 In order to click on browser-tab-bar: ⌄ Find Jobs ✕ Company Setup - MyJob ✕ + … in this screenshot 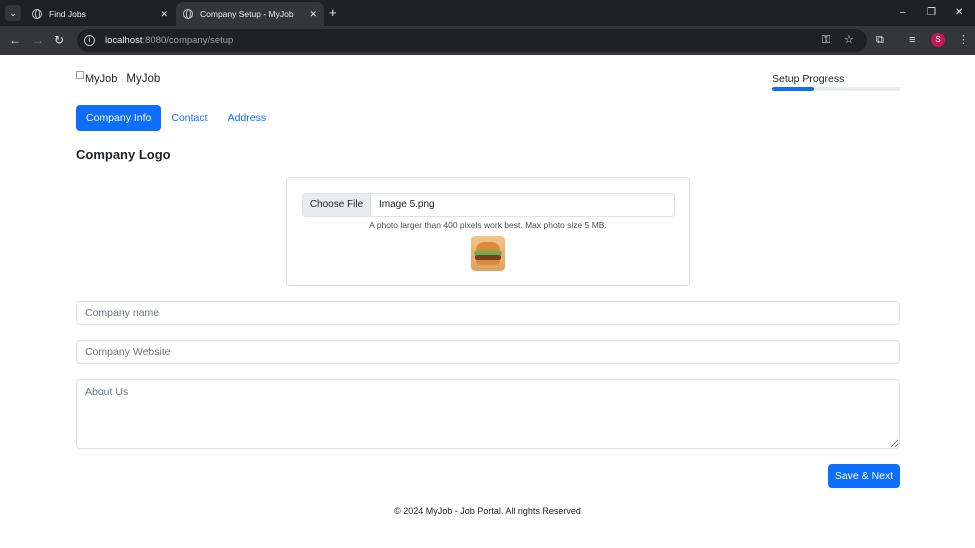, I will do `click(487, 13)`.